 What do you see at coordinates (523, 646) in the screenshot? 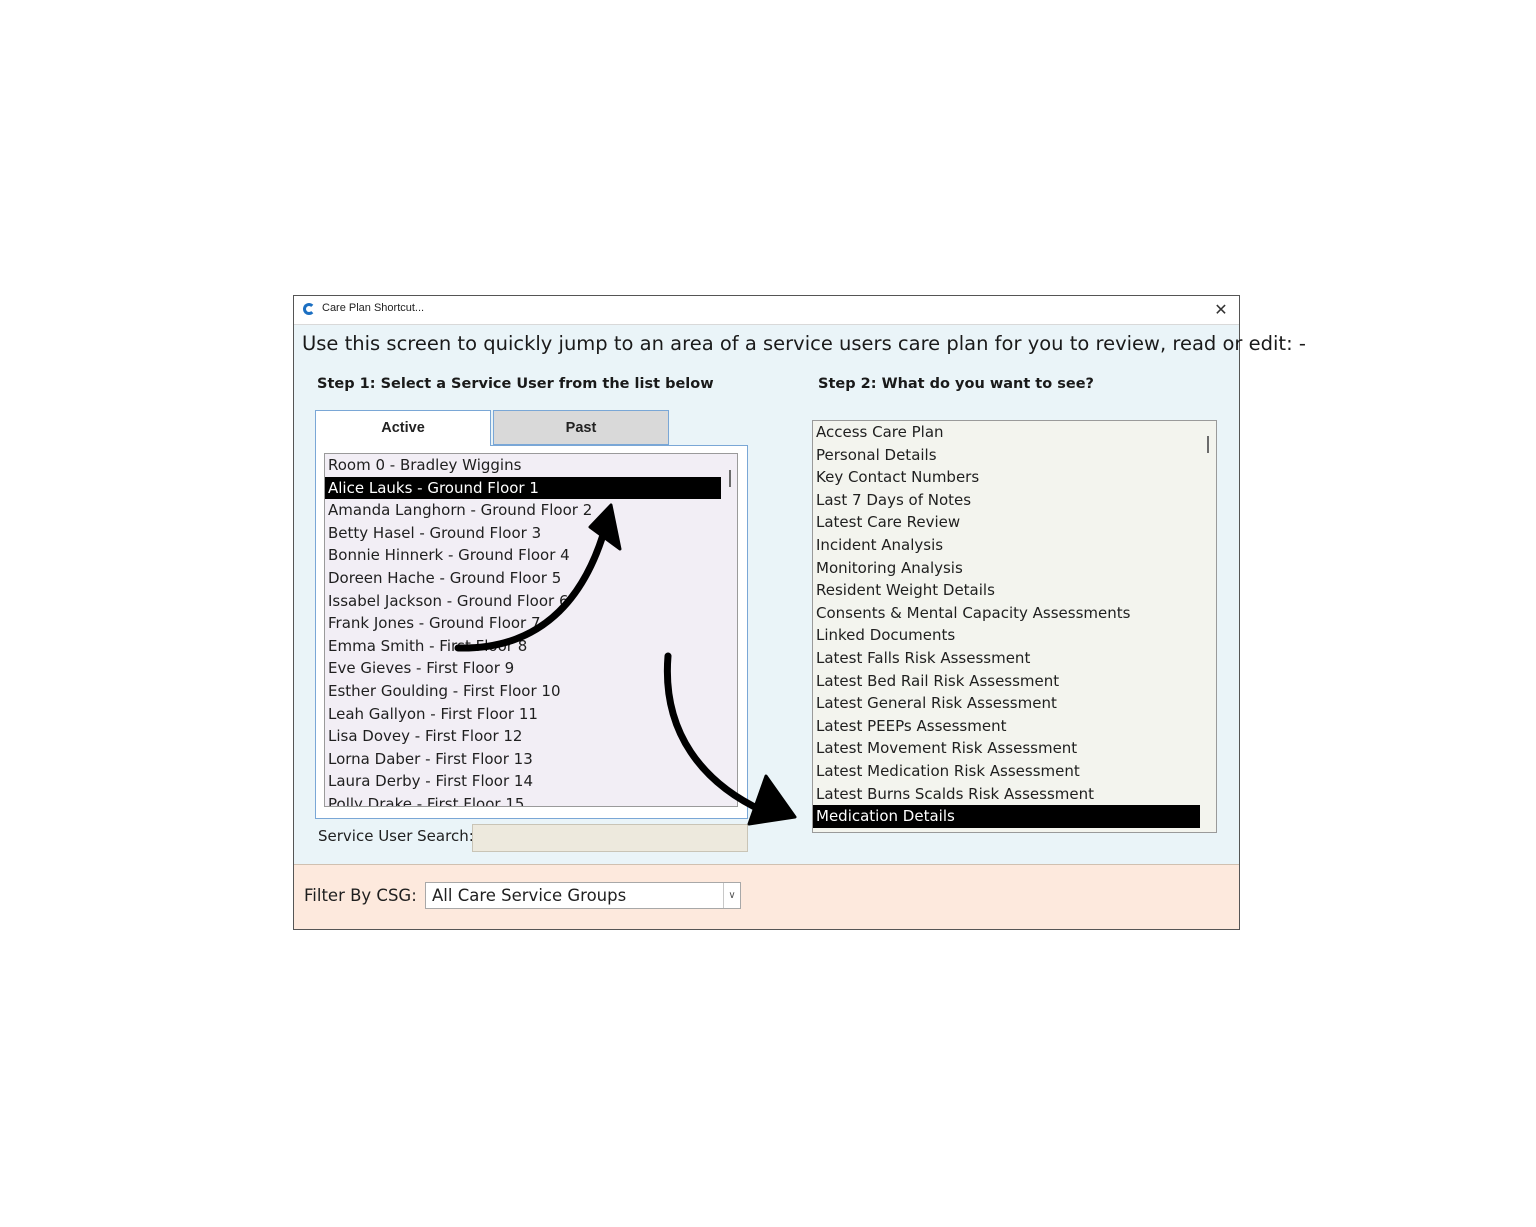
I see `service-user-list-item: Emma Smith - First Floor 8` at bounding box center [523, 646].